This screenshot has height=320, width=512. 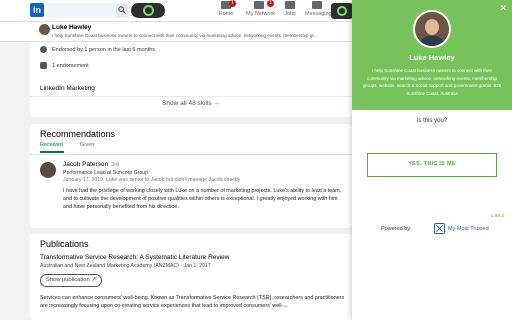 What do you see at coordinates (342, 11) in the screenshot?
I see `extension-badge-icon` at bounding box center [342, 11].